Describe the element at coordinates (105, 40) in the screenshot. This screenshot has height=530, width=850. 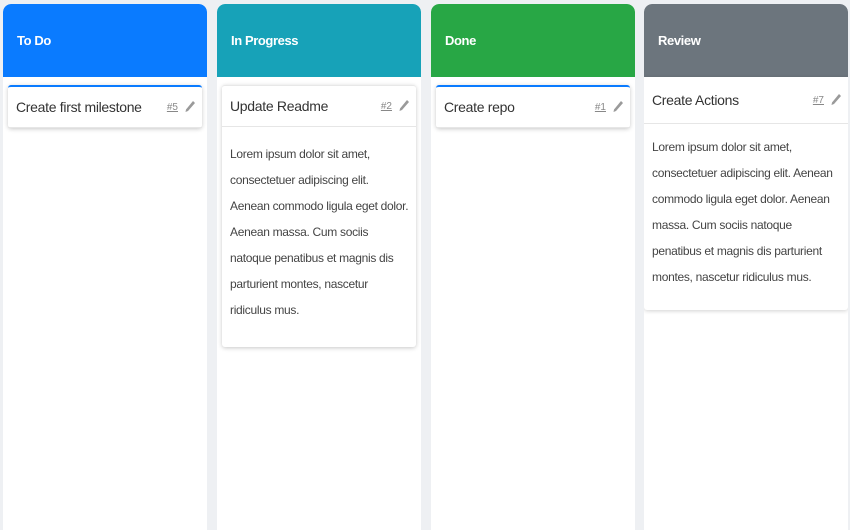
I see `column-header-todo: To Do` at that location.